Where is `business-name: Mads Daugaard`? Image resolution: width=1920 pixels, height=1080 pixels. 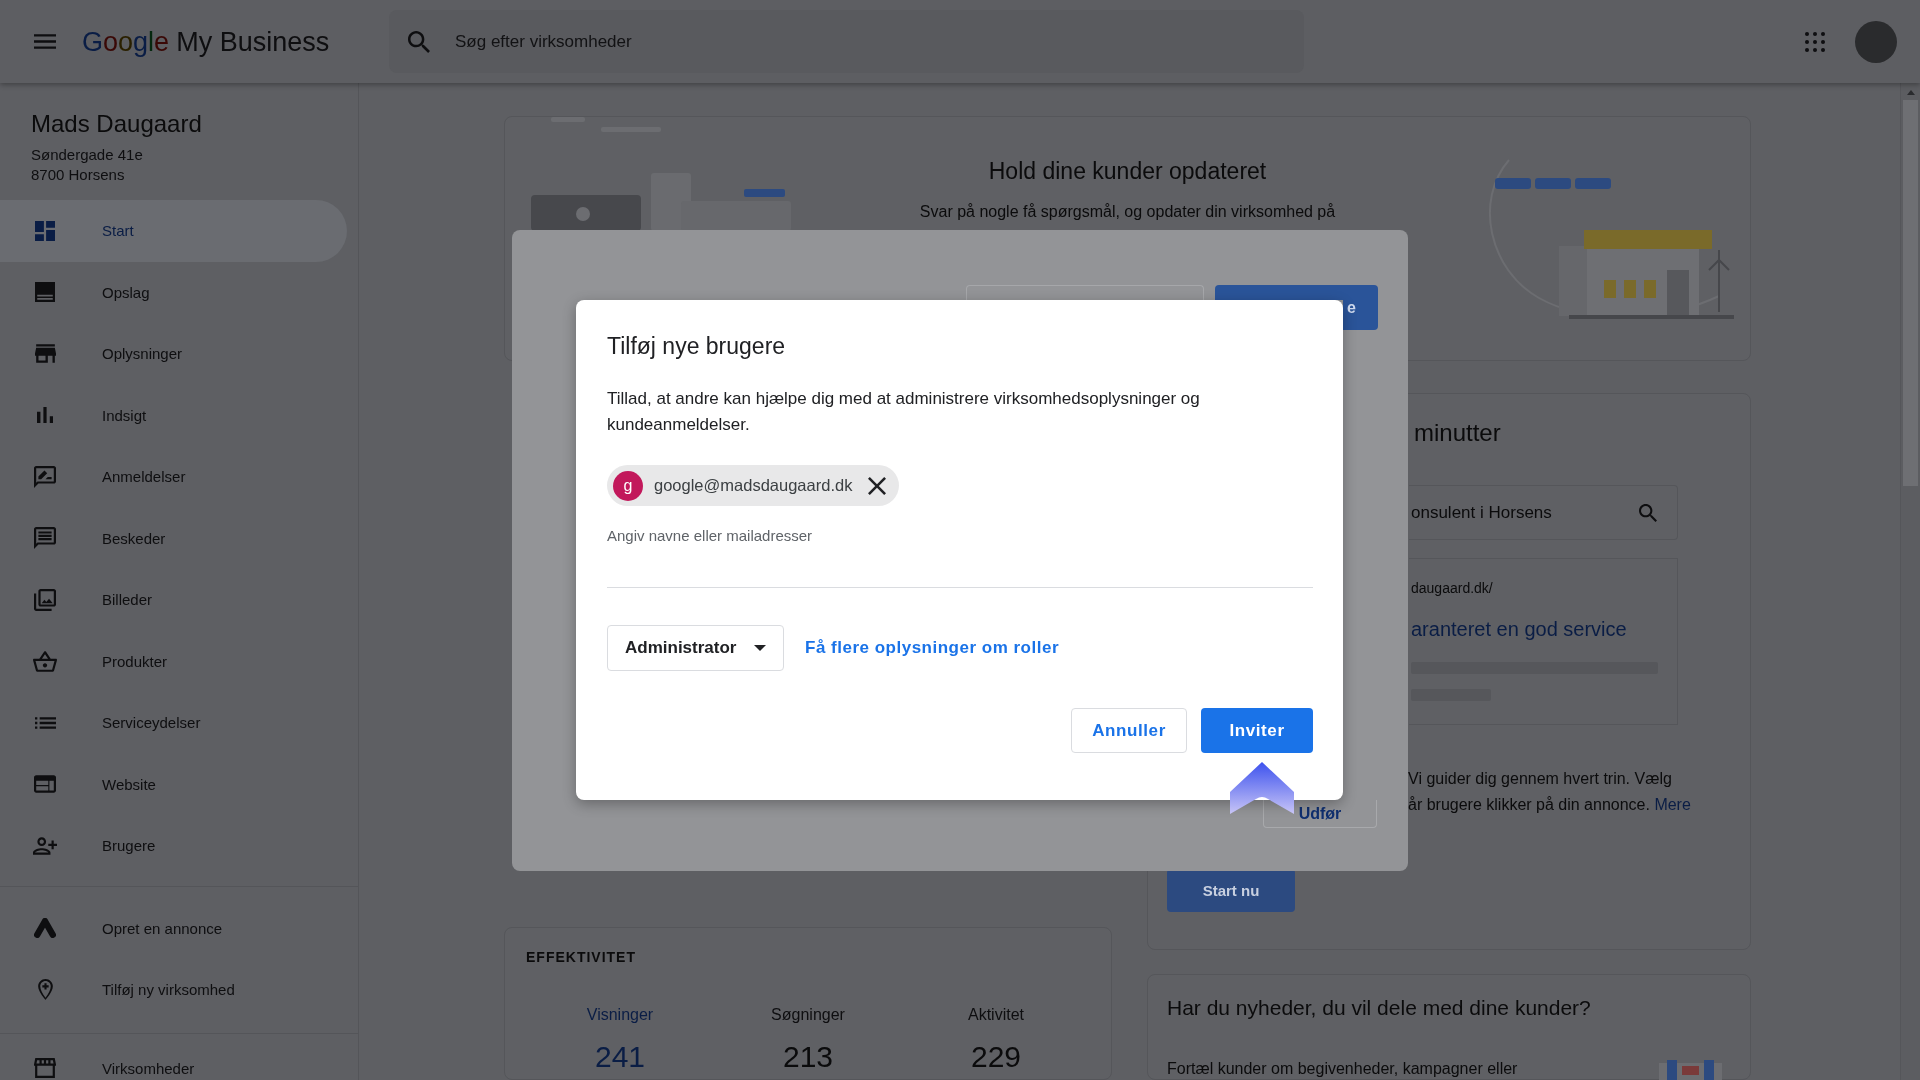 business-name: Mads Daugaard is located at coordinates (116, 124).